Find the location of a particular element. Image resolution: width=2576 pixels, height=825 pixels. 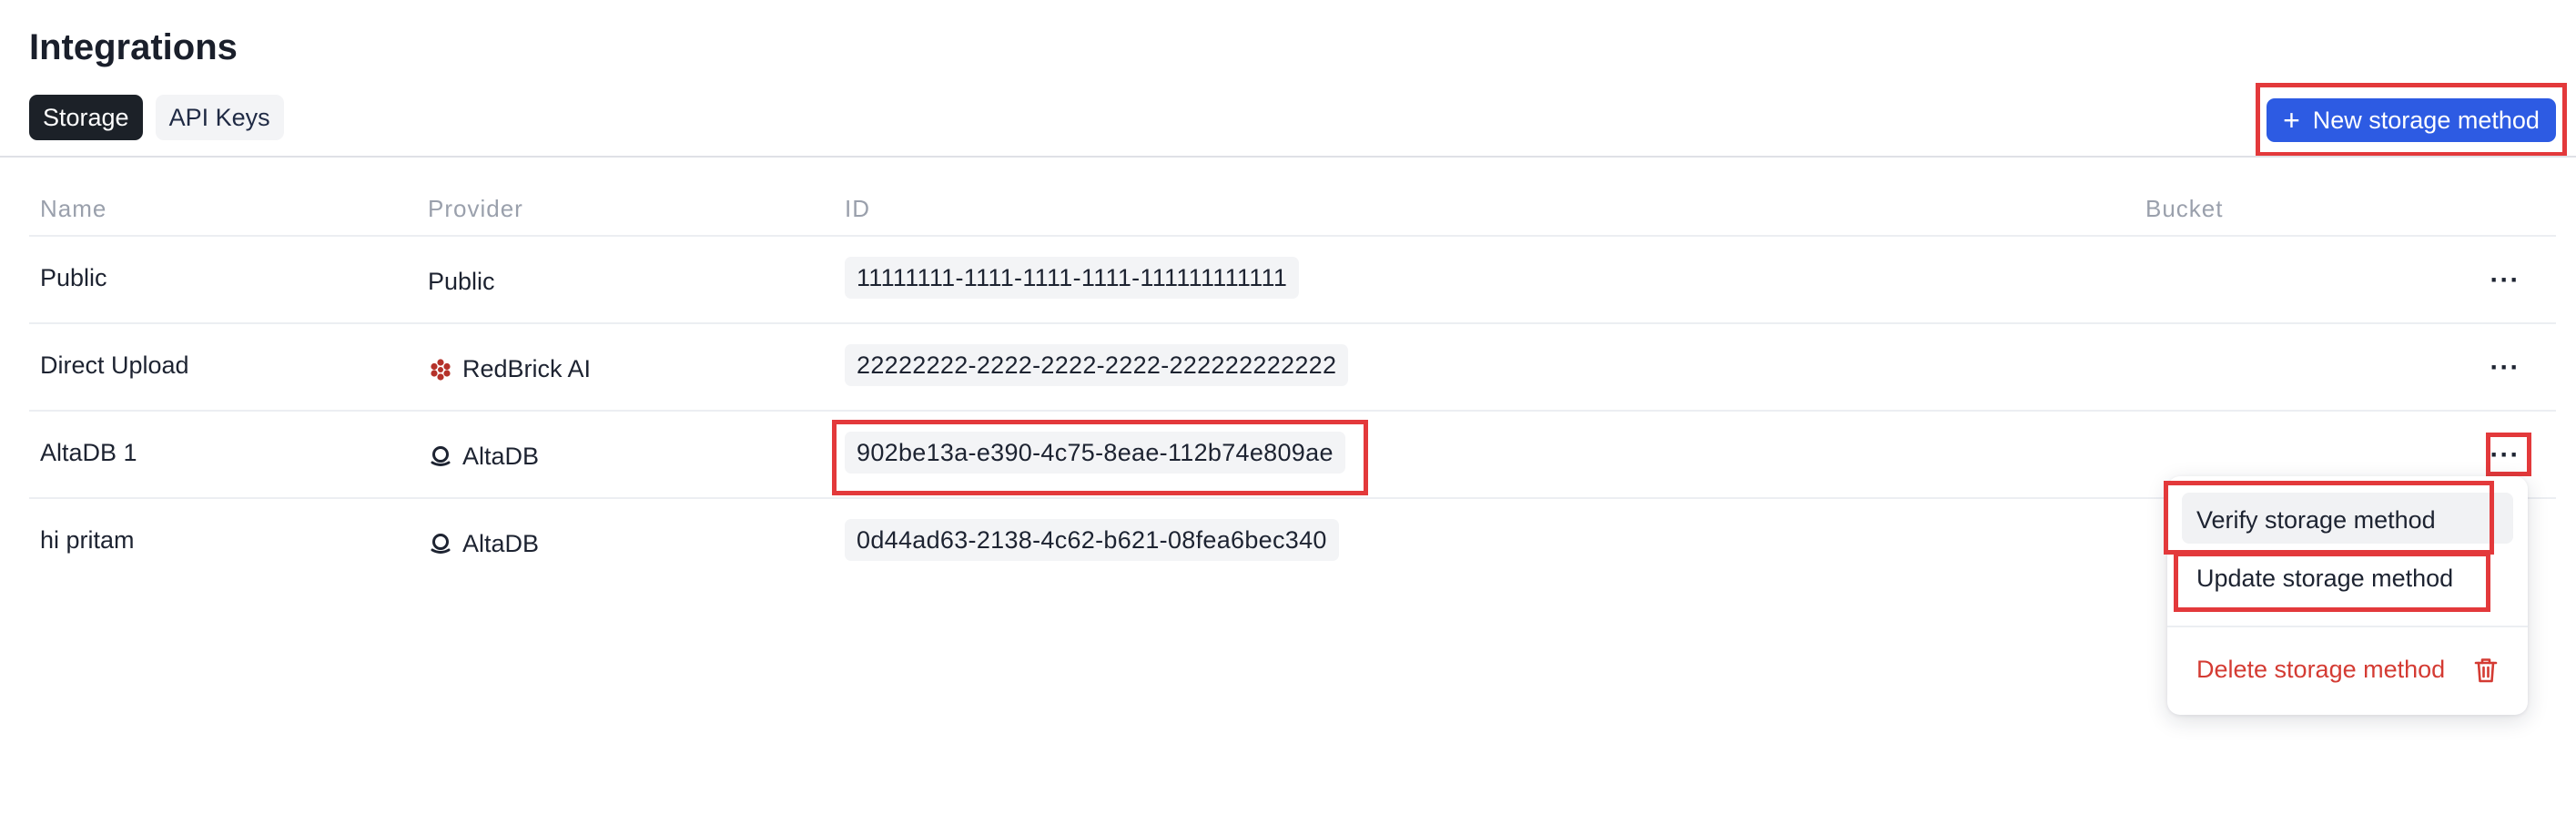

column-header-provider: Provider is located at coordinates (476, 208).